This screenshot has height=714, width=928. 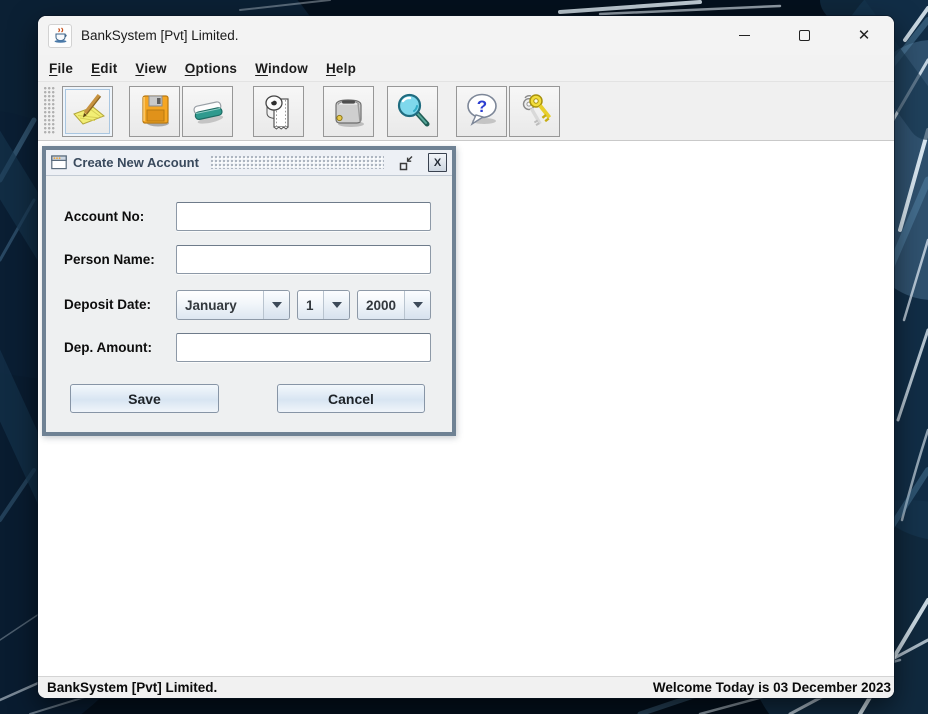 I want to click on status-left-text: BankSystem [Pvt] Limited., so click(x=132, y=687).